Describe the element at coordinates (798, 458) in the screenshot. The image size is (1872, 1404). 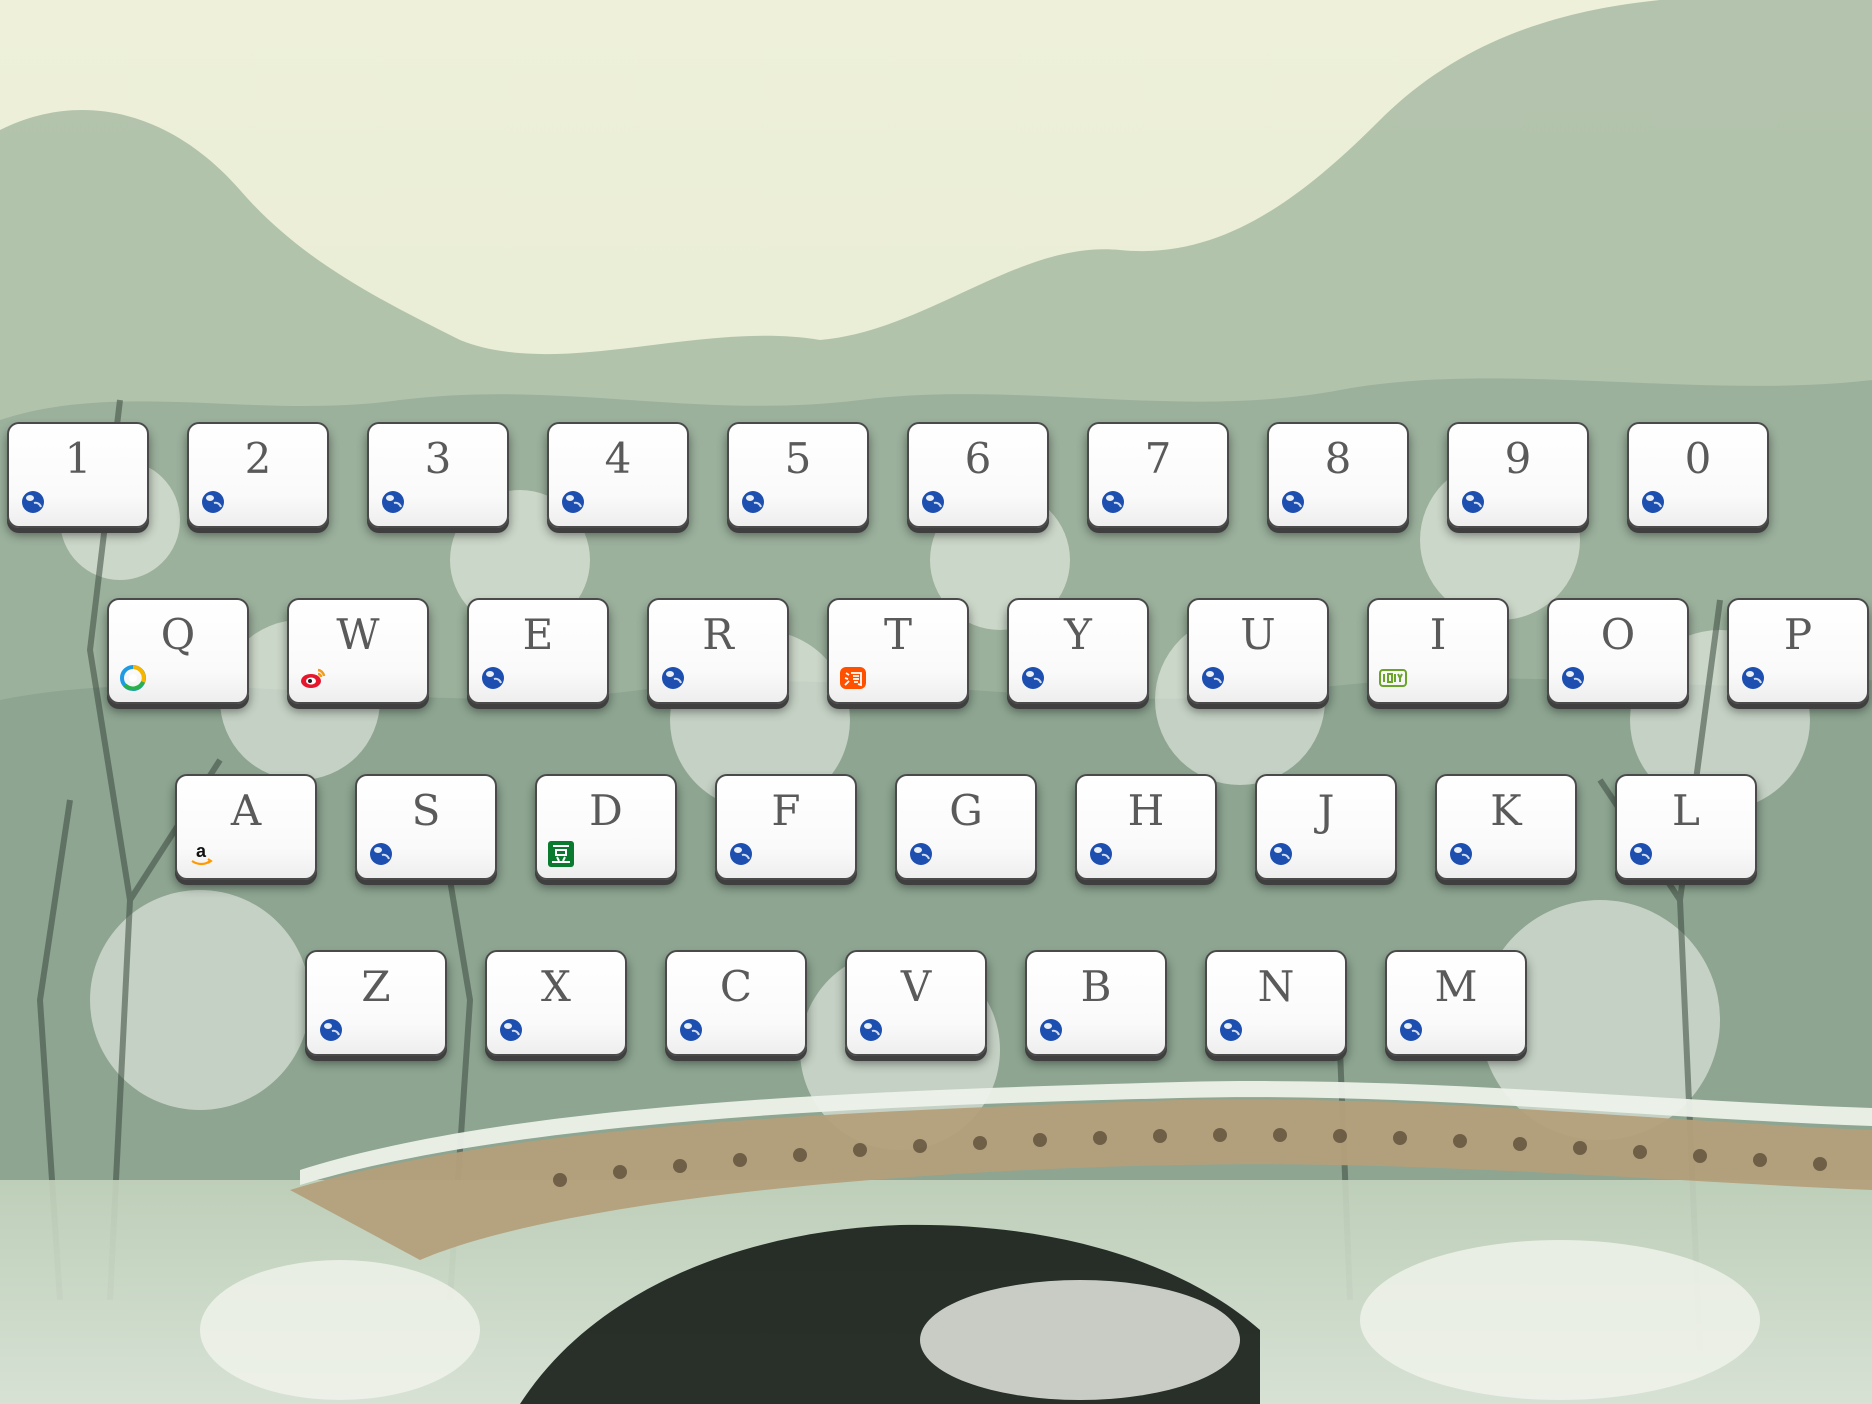
I see `key-label: 5` at that location.